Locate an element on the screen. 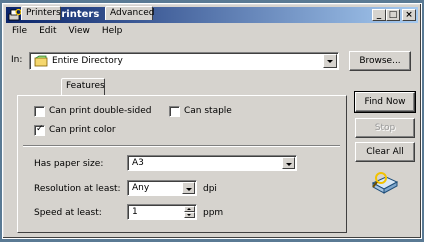 The width and height of the screenshot is (424, 242). speed-spin-buttons is located at coordinates (189, 212).